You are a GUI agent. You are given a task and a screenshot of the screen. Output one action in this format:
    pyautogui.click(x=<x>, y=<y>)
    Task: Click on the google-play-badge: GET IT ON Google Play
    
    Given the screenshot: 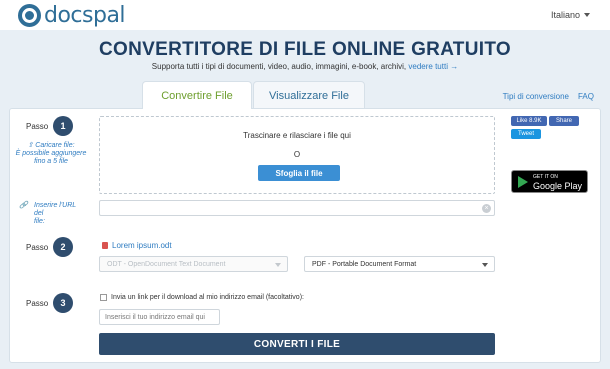 What is the action you would take?
    pyautogui.click(x=549, y=181)
    